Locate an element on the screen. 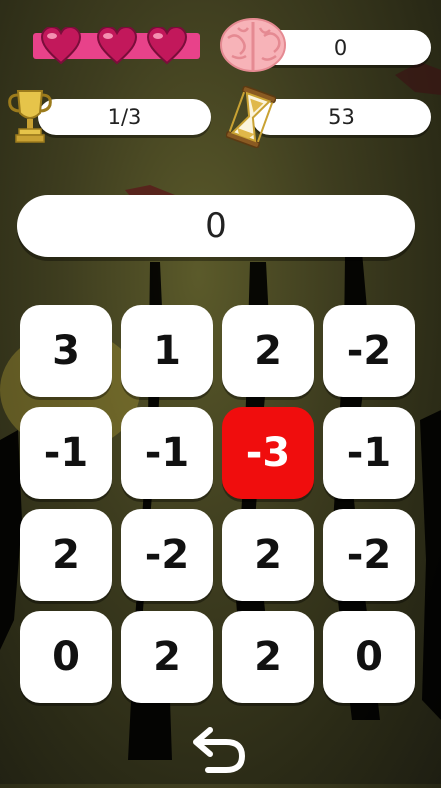 This screenshot has height=788, width=441. timer-value: 53 is located at coordinates (341, 117).